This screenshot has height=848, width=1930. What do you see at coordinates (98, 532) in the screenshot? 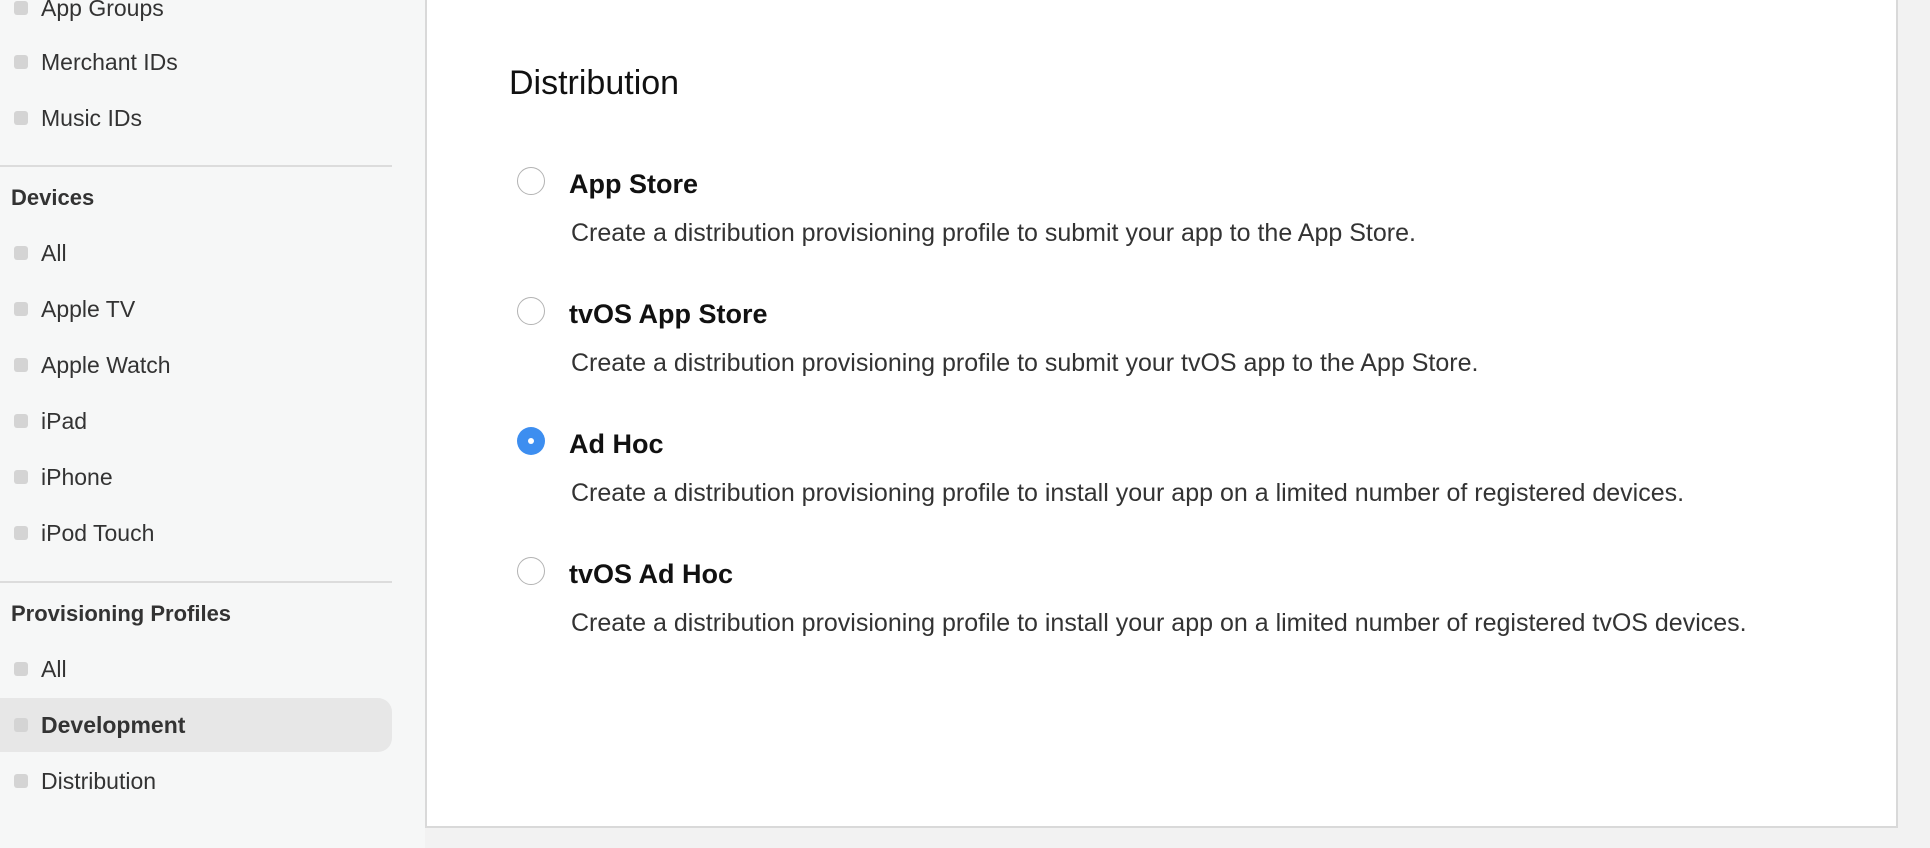
I see `sidebar-item-label: iPod Touch` at bounding box center [98, 532].